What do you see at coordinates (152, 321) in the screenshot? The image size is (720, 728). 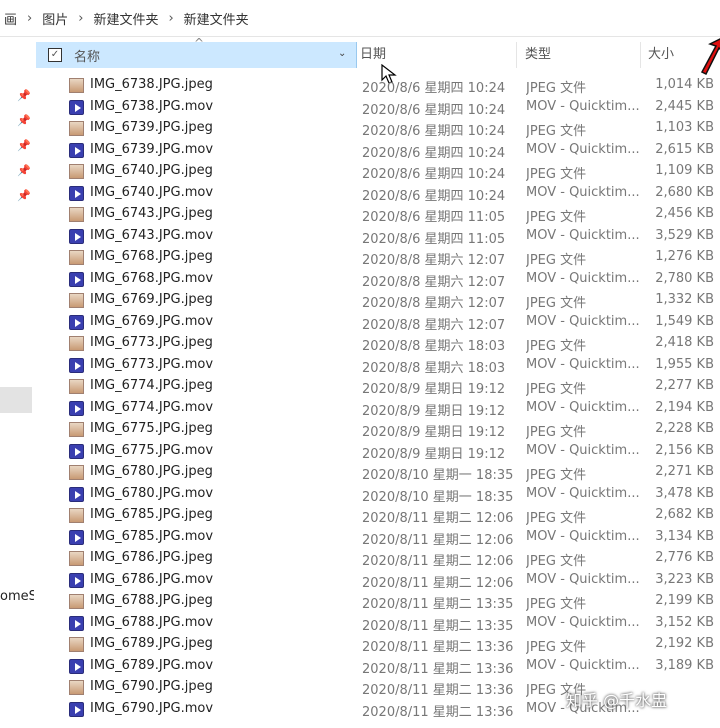 I see `file-name: IMG_6769.JPG.mov` at bounding box center [152, 321].